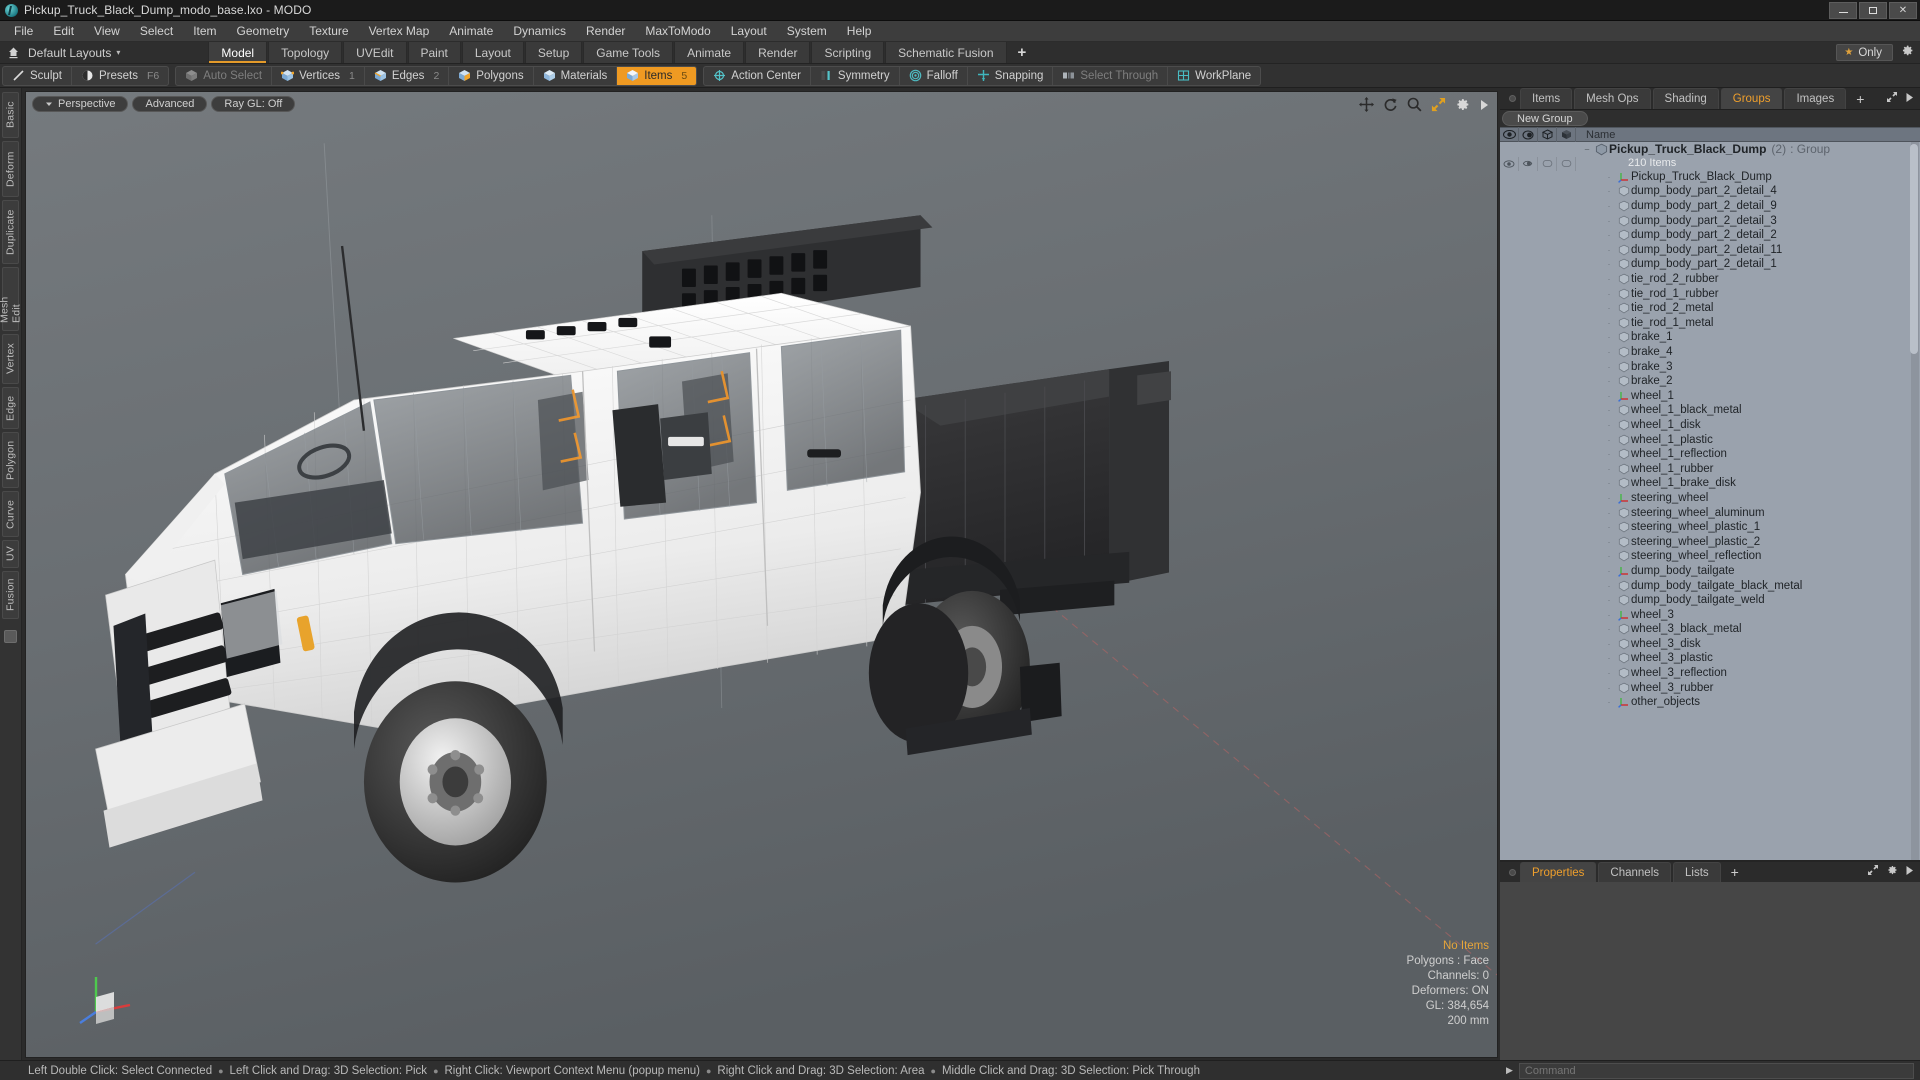 Image resolution: width=1920 pixels, height=1080 pixels. Describe the element at coordinates (399, 31) in the screenshot. I see `menu-vertex-map: Vertex Map` at that location.